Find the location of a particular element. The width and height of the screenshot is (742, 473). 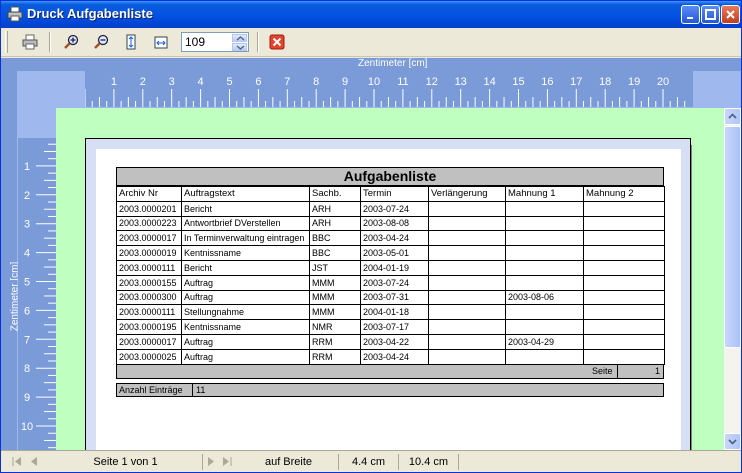

zoom-down-button is located at coordinates (239, 47).